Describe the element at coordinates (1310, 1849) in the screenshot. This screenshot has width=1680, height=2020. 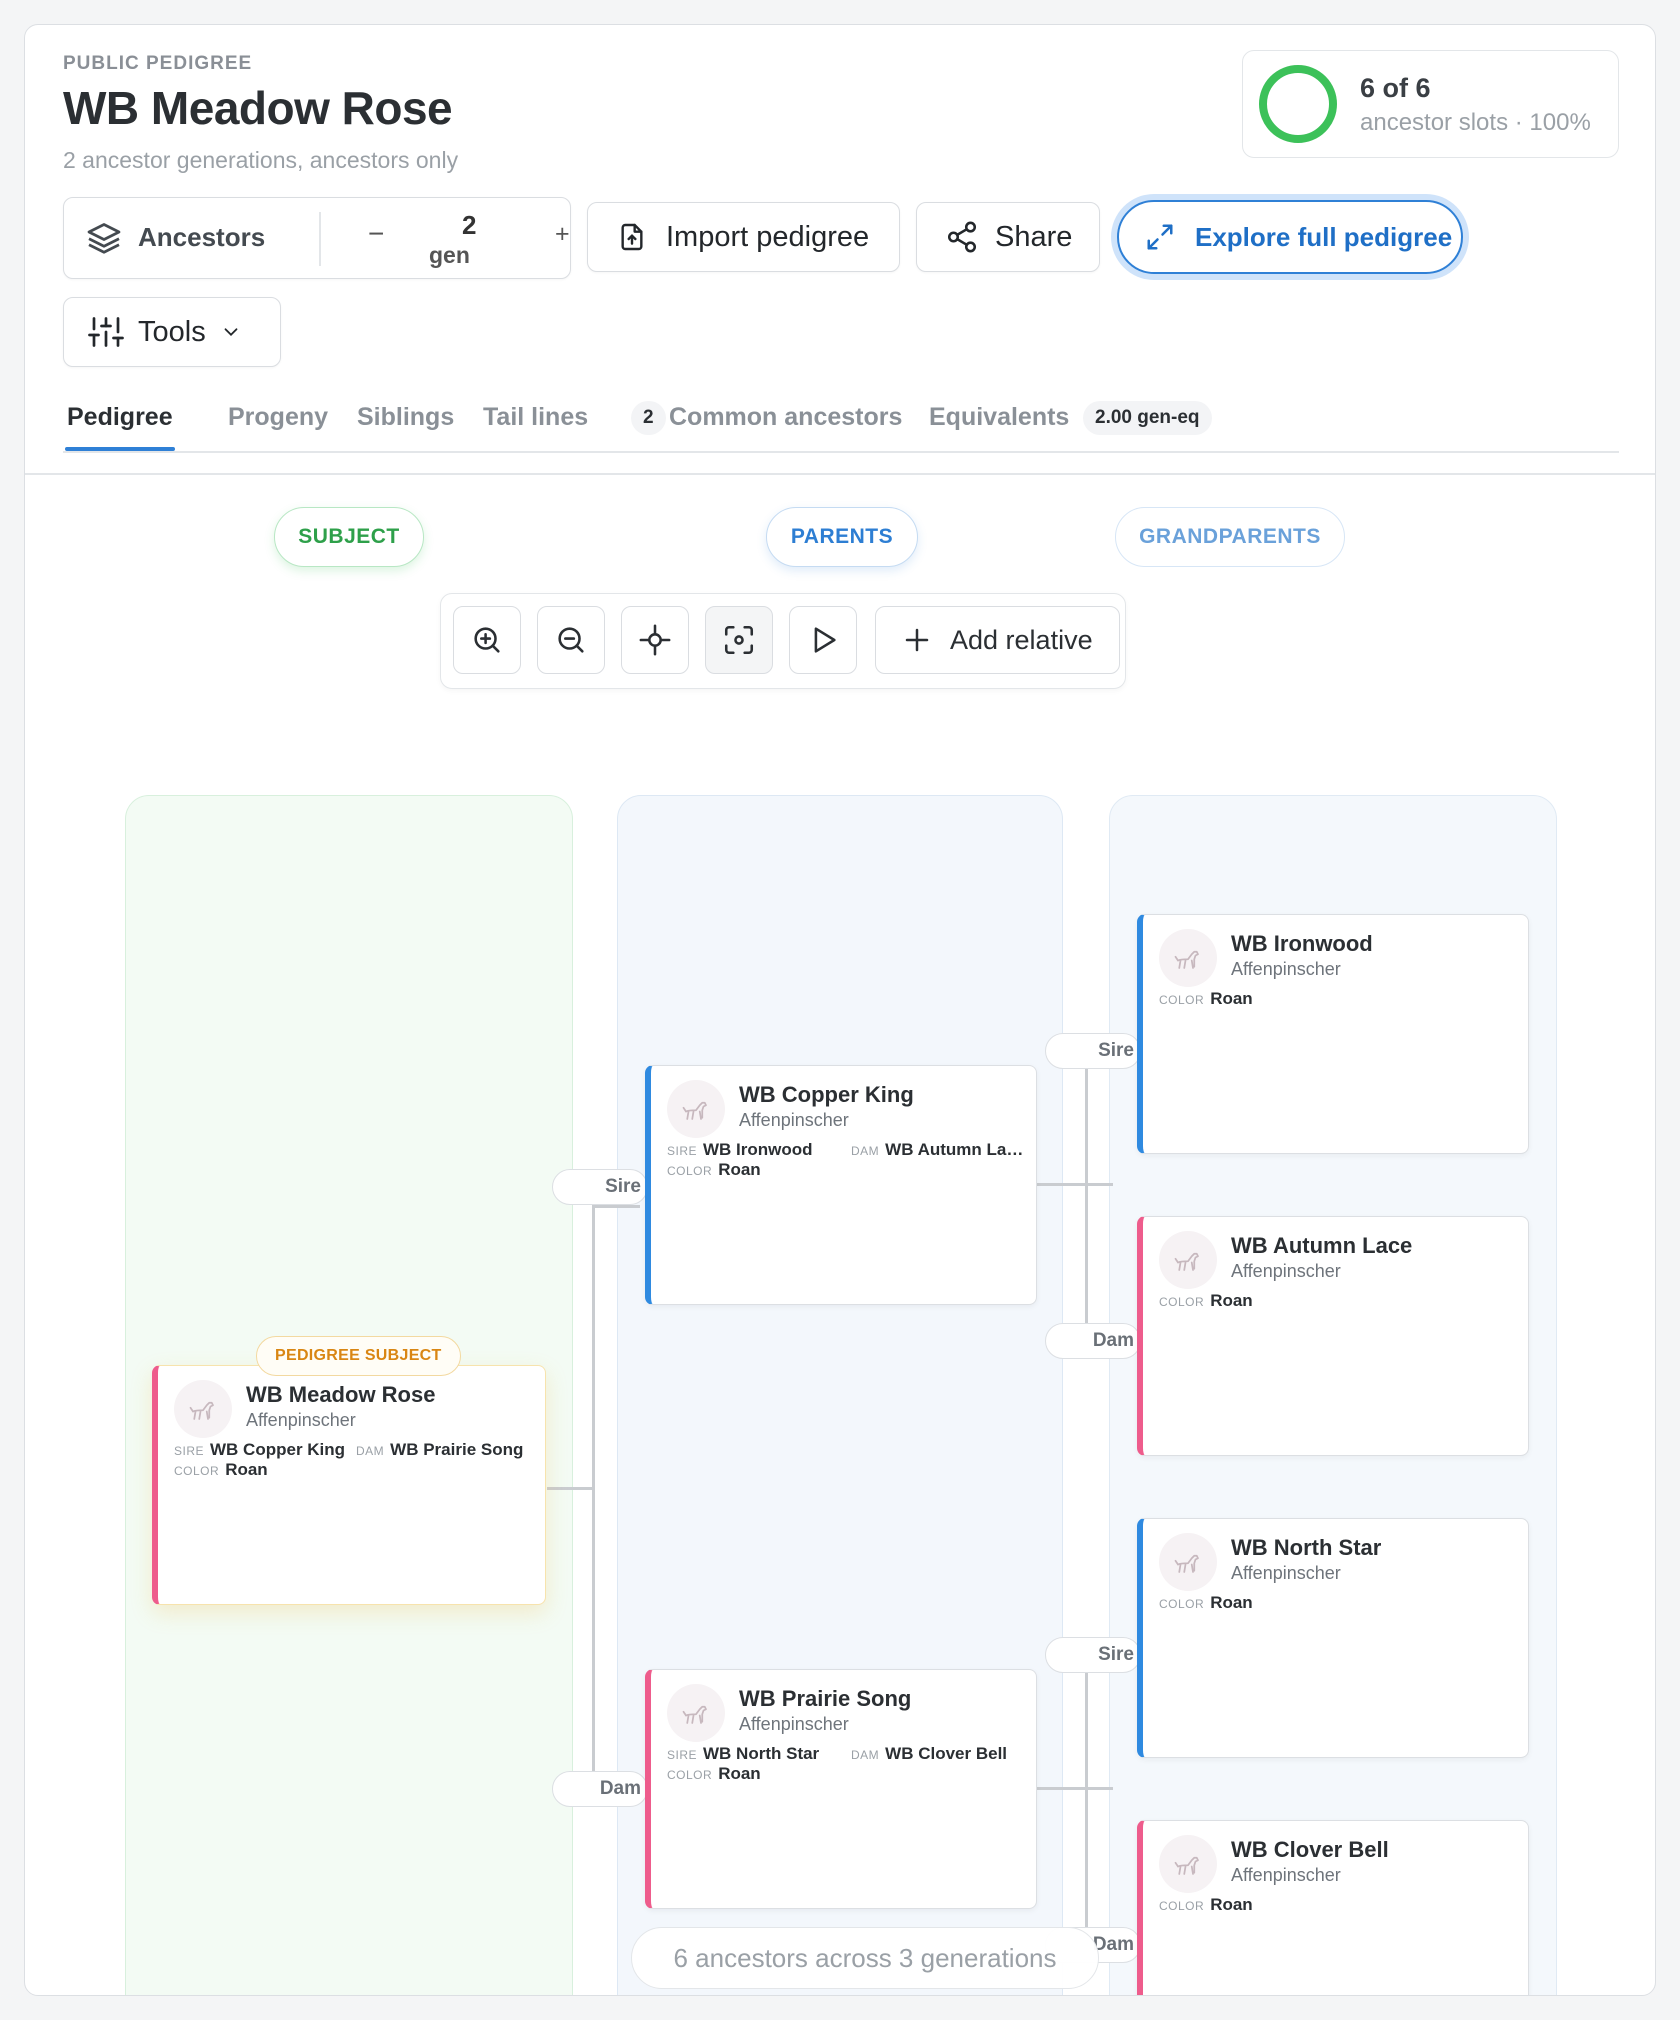
I see `dog-name: WB Clover Bell` at that location.